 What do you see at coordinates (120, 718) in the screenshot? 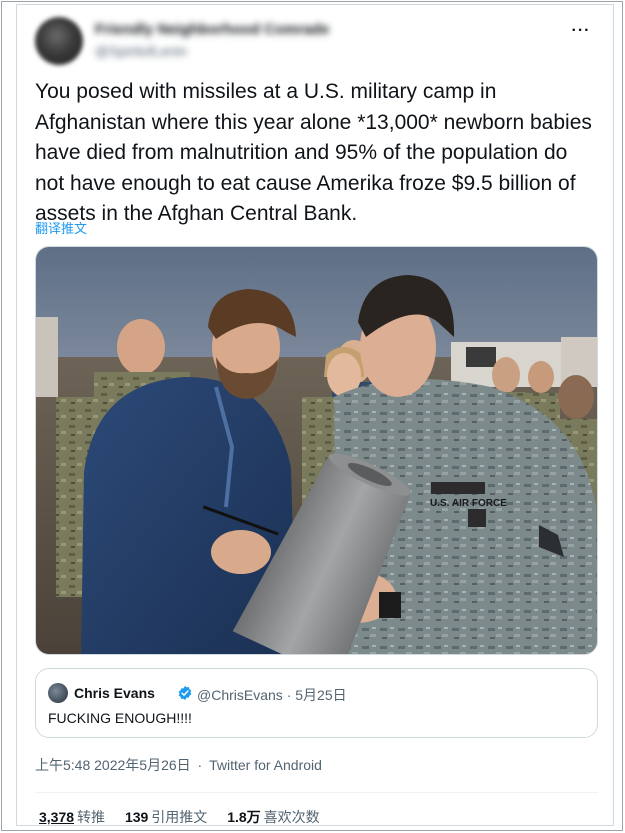
I see `quoted-tweet-text: FUCKING ENOUGH!!!!` at bounding box center [120, 718].